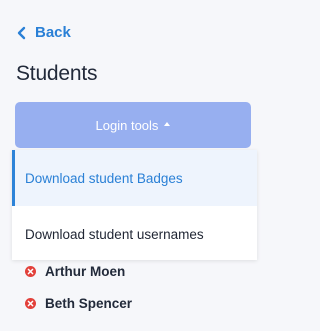 This screenshot has width=320, height=331. What do you see at coordinates (21, 32) in the screenshot?
I see `chevron-left-icon` at bounding box center [21, 32].